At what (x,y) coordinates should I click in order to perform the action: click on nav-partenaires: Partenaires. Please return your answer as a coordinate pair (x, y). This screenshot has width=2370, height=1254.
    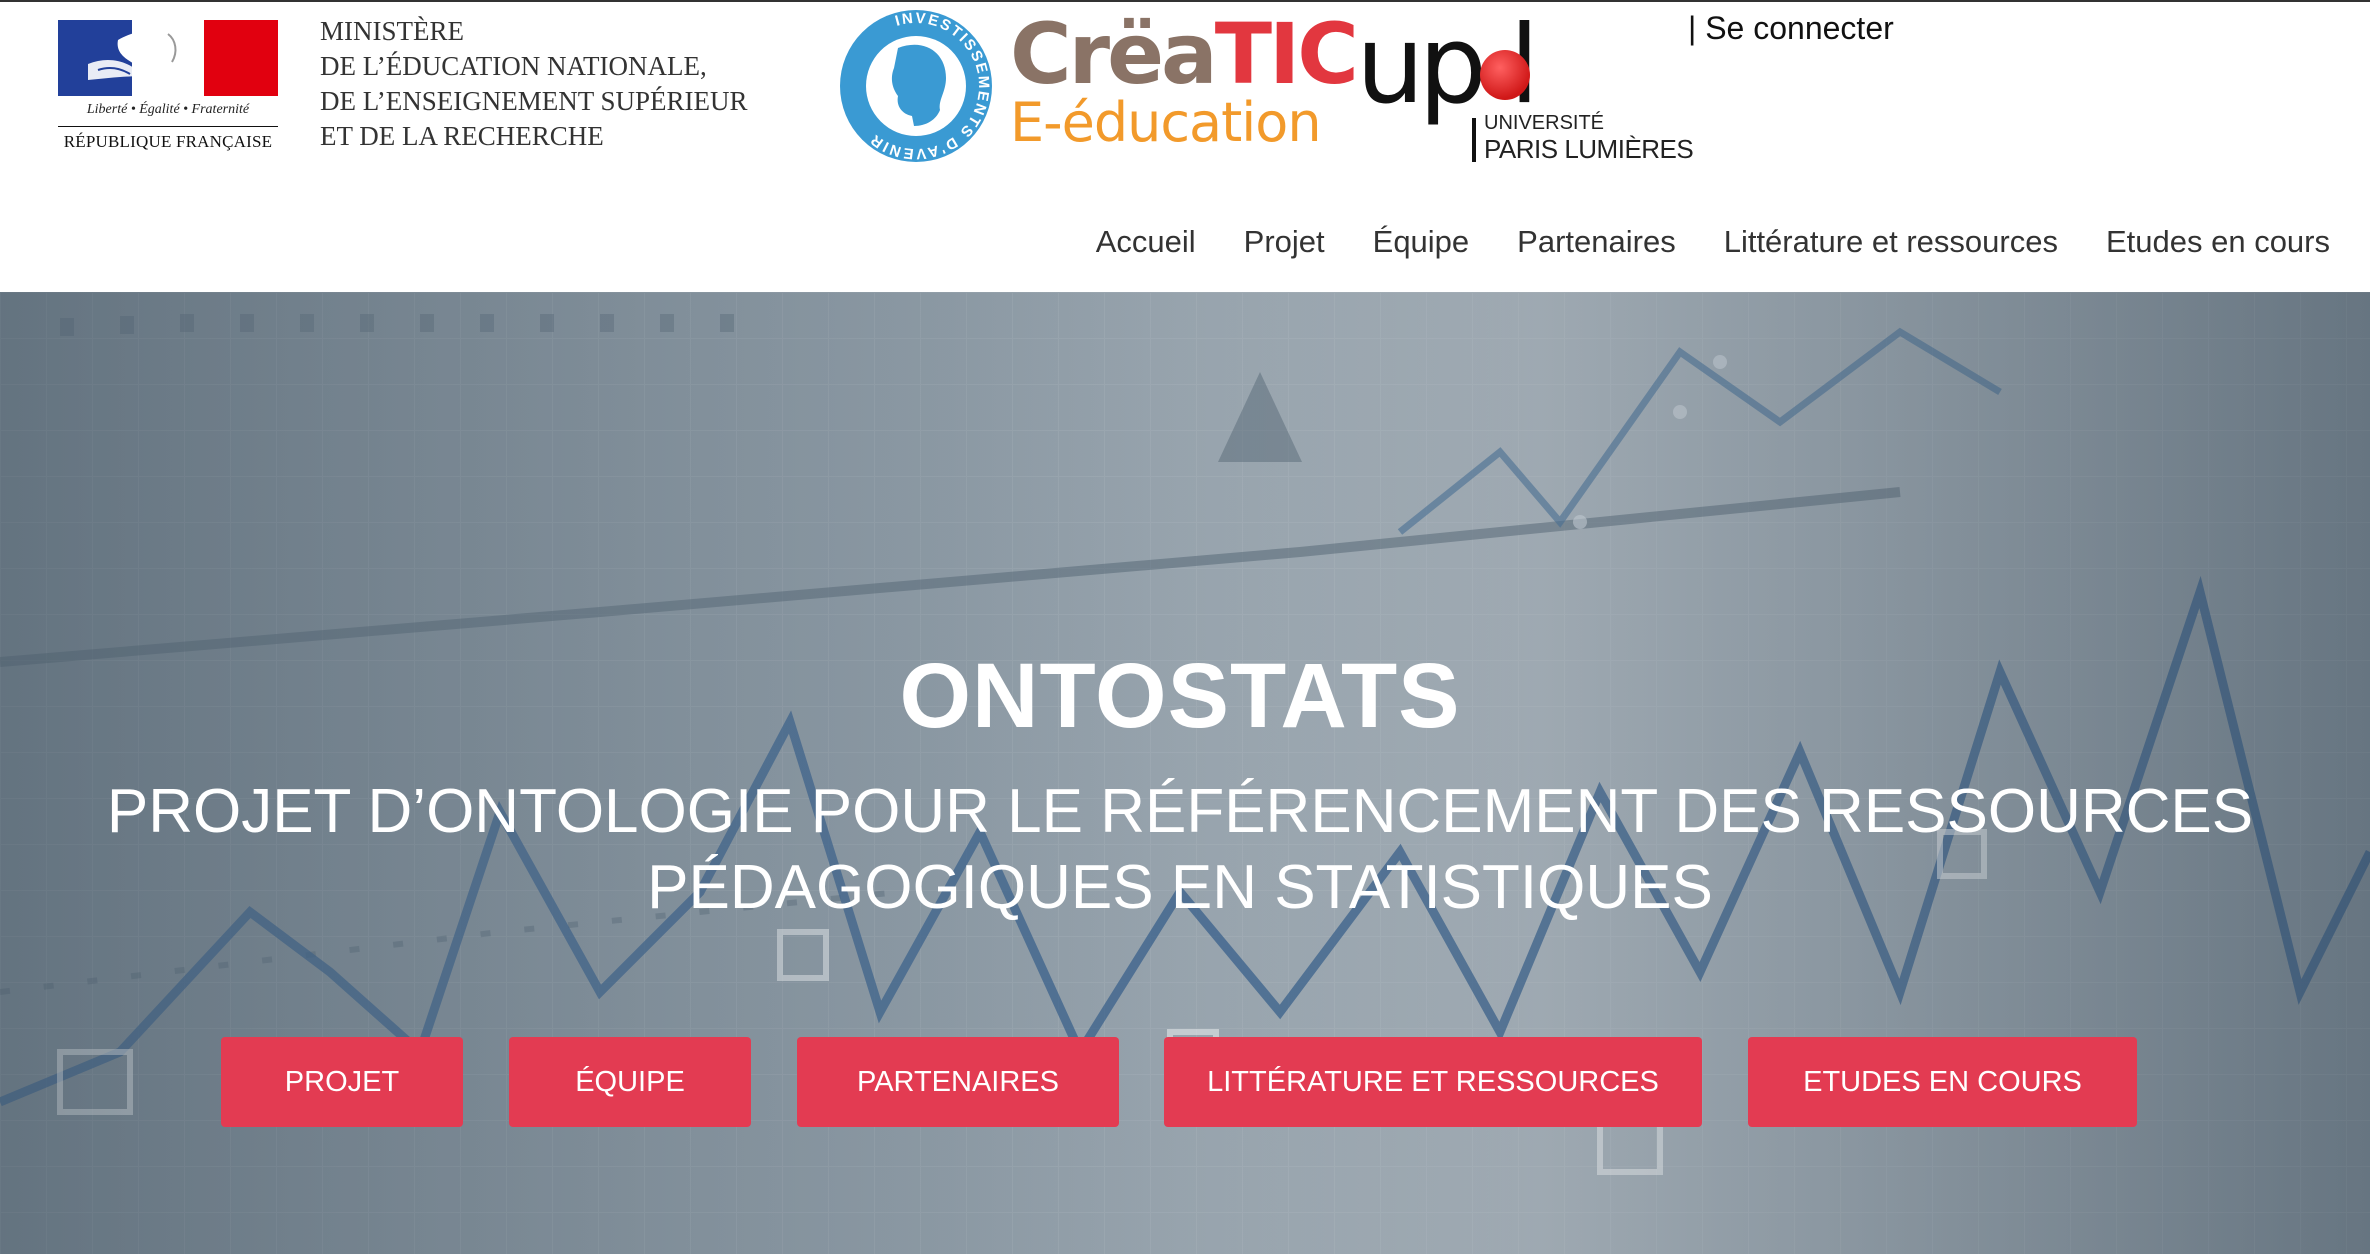
    Looking at the image, I should click on (1596, 242).